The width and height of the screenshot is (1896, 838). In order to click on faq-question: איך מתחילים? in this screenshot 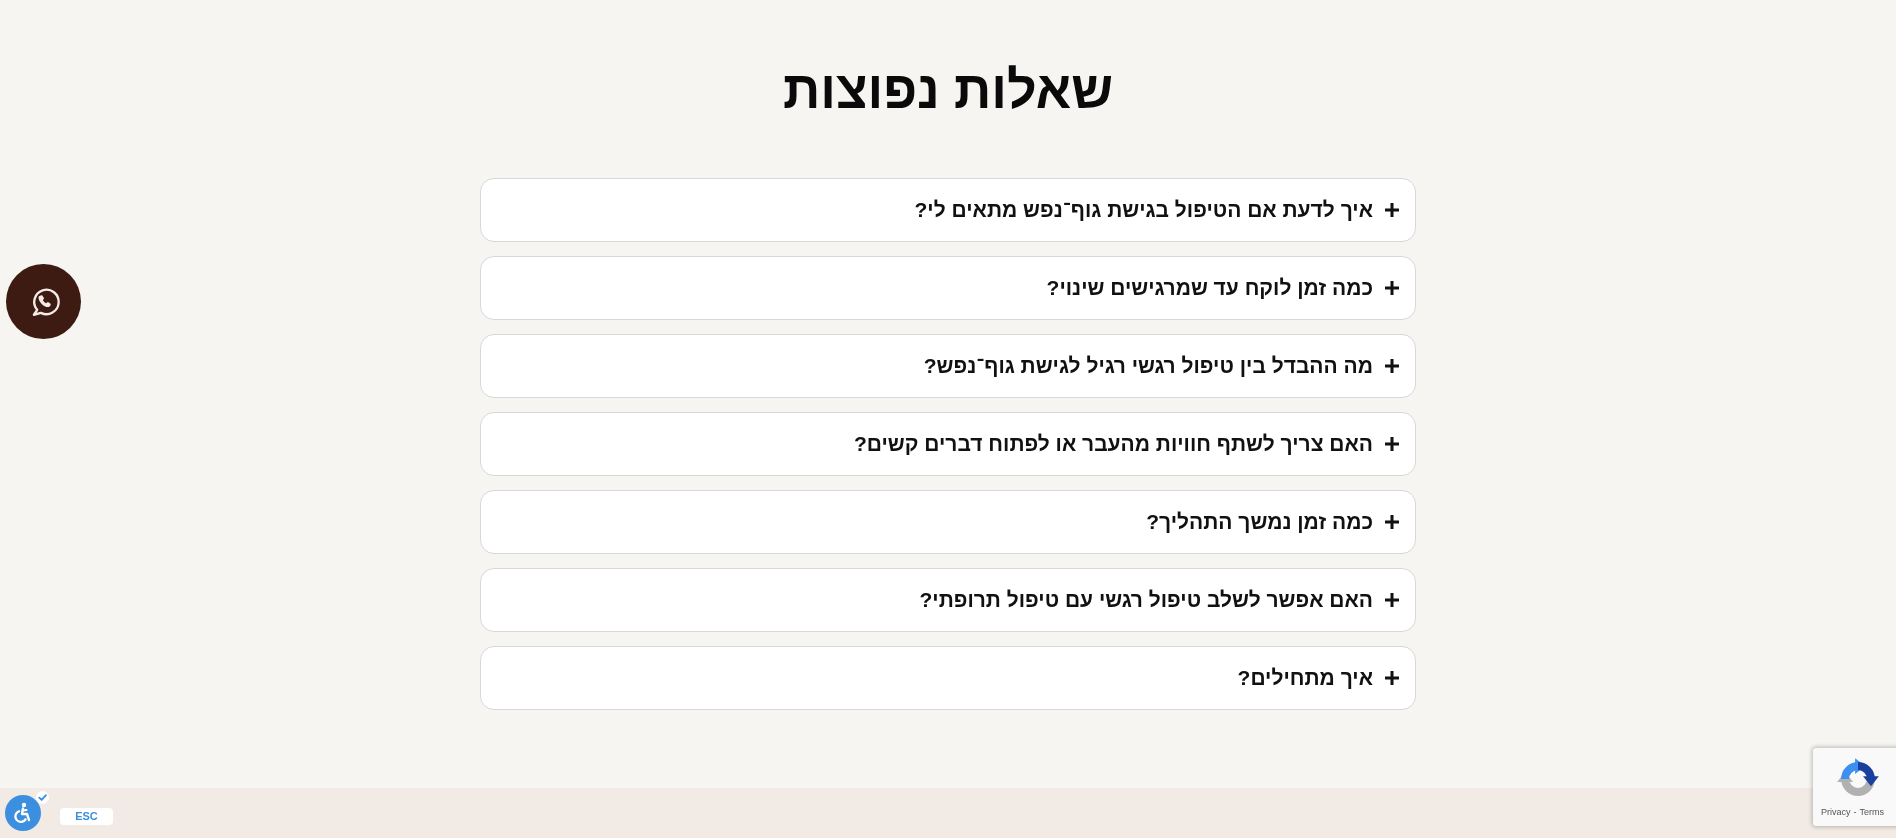, I will do `click(948, 678)`.